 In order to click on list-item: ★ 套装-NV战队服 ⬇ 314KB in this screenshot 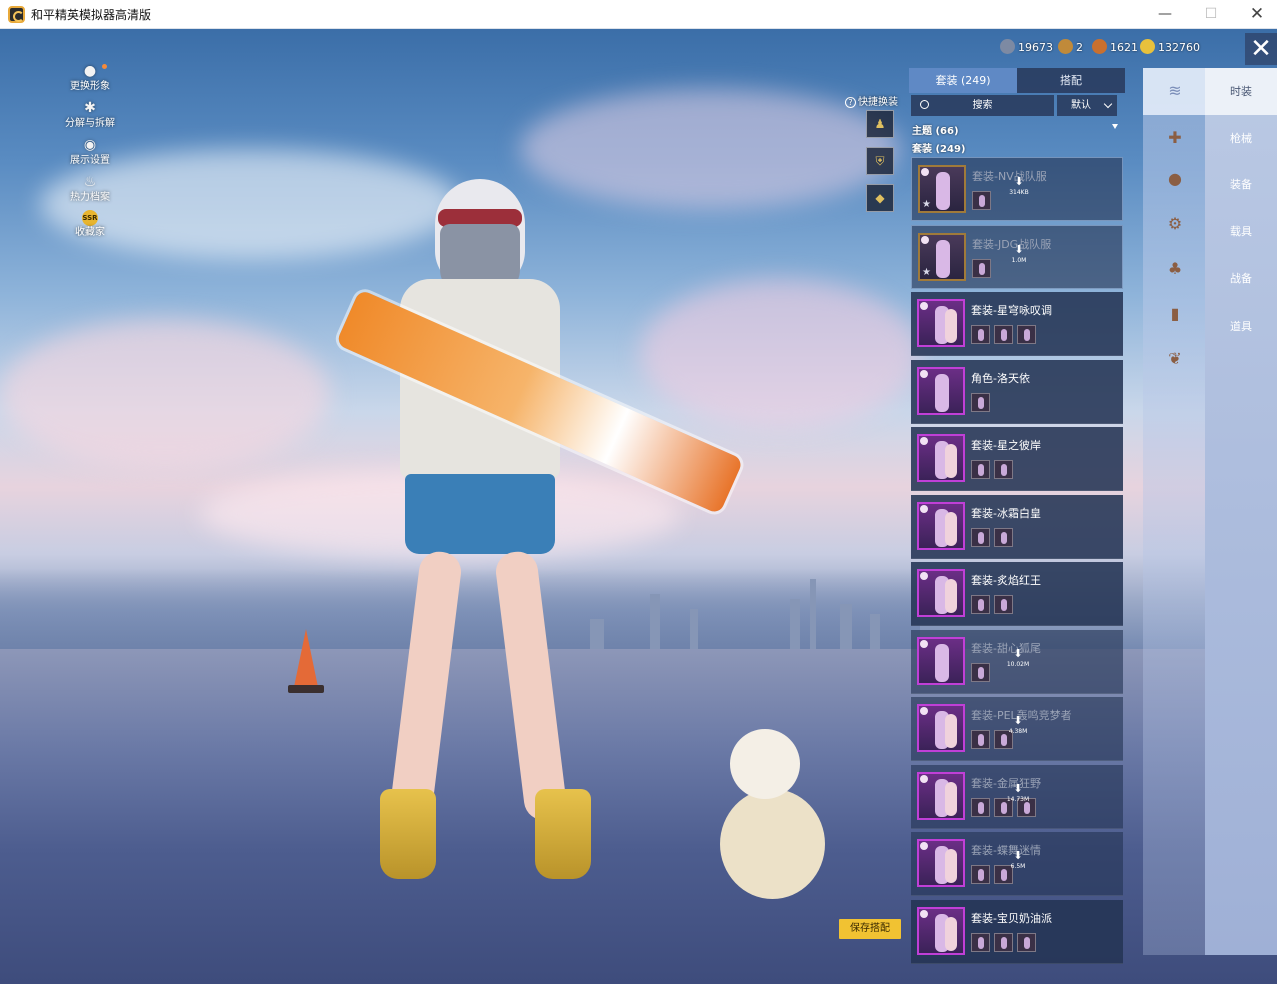, I will do `click(1017, 189)`.